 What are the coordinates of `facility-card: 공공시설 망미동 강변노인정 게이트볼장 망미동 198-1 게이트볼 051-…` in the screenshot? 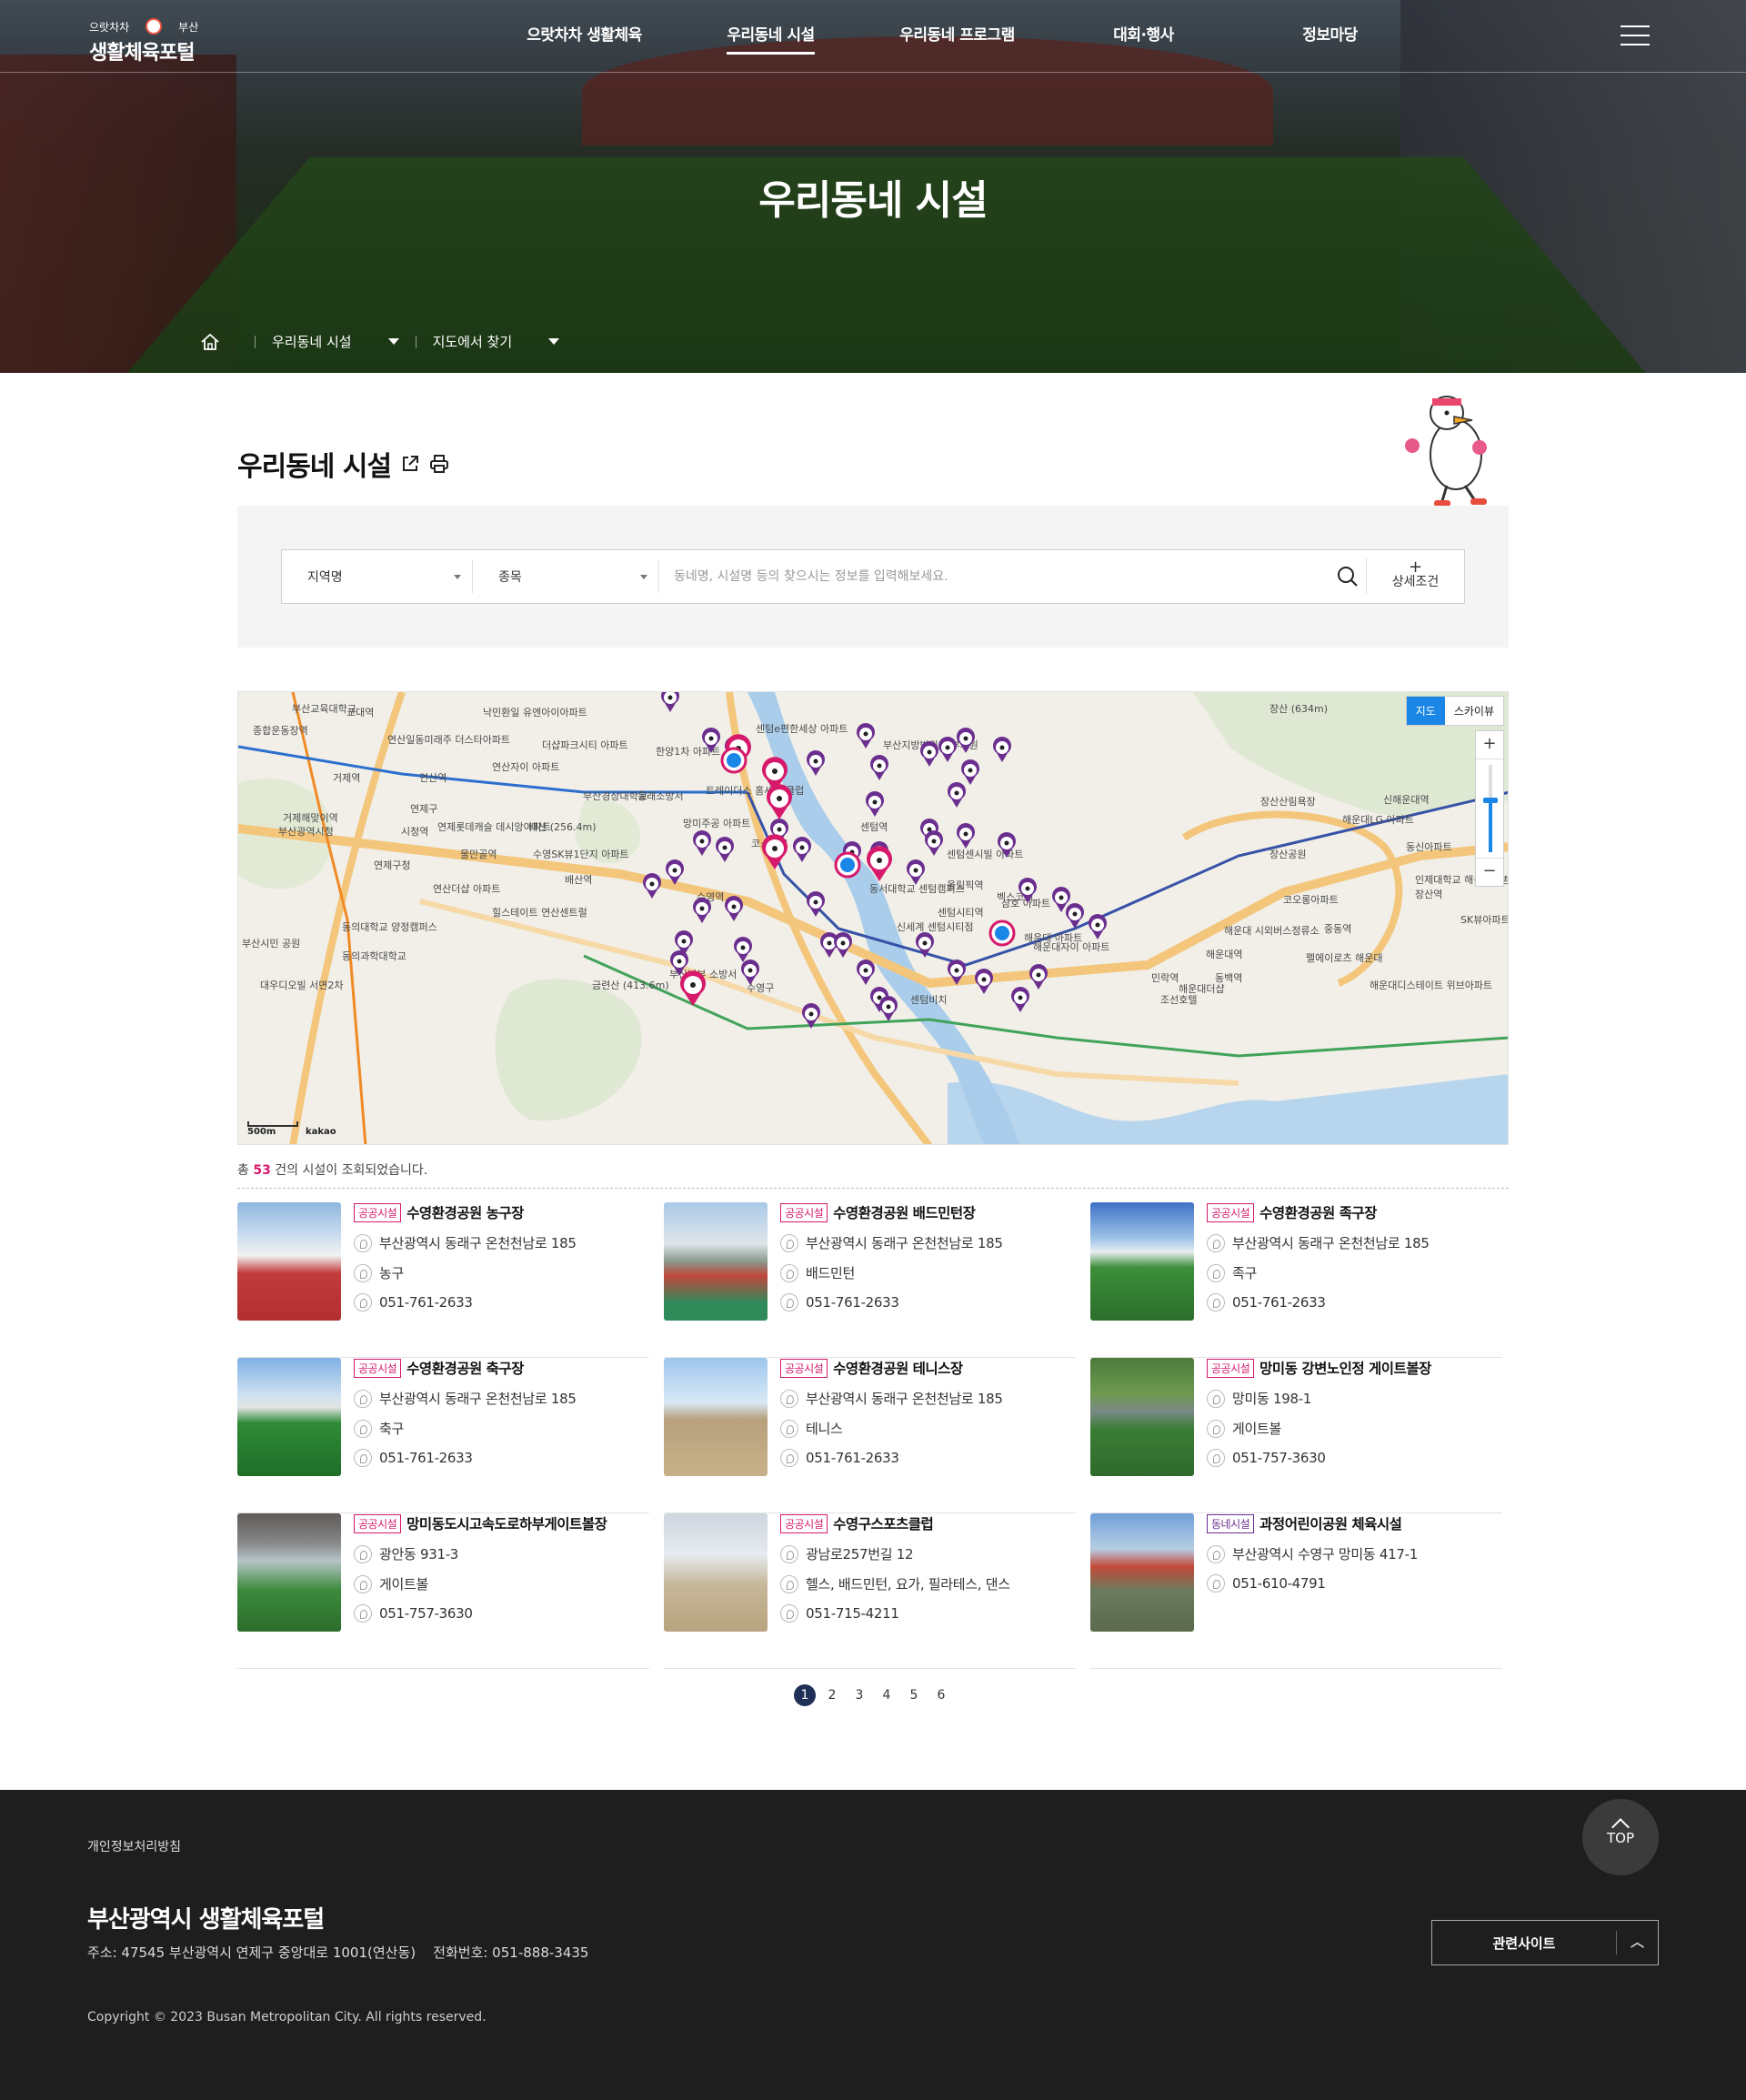 It's located at (1296, 1436).